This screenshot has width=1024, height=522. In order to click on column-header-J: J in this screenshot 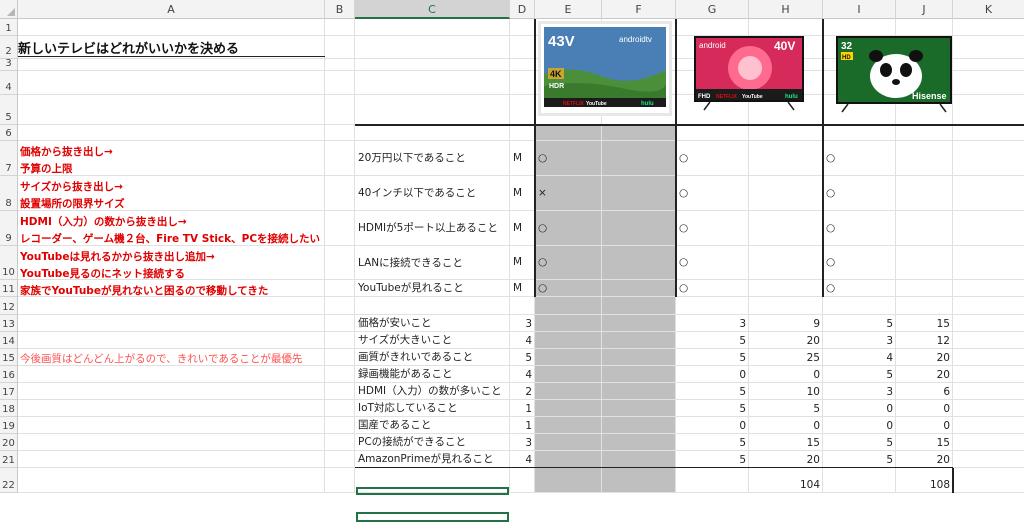, I will do `click(924, 9)`.